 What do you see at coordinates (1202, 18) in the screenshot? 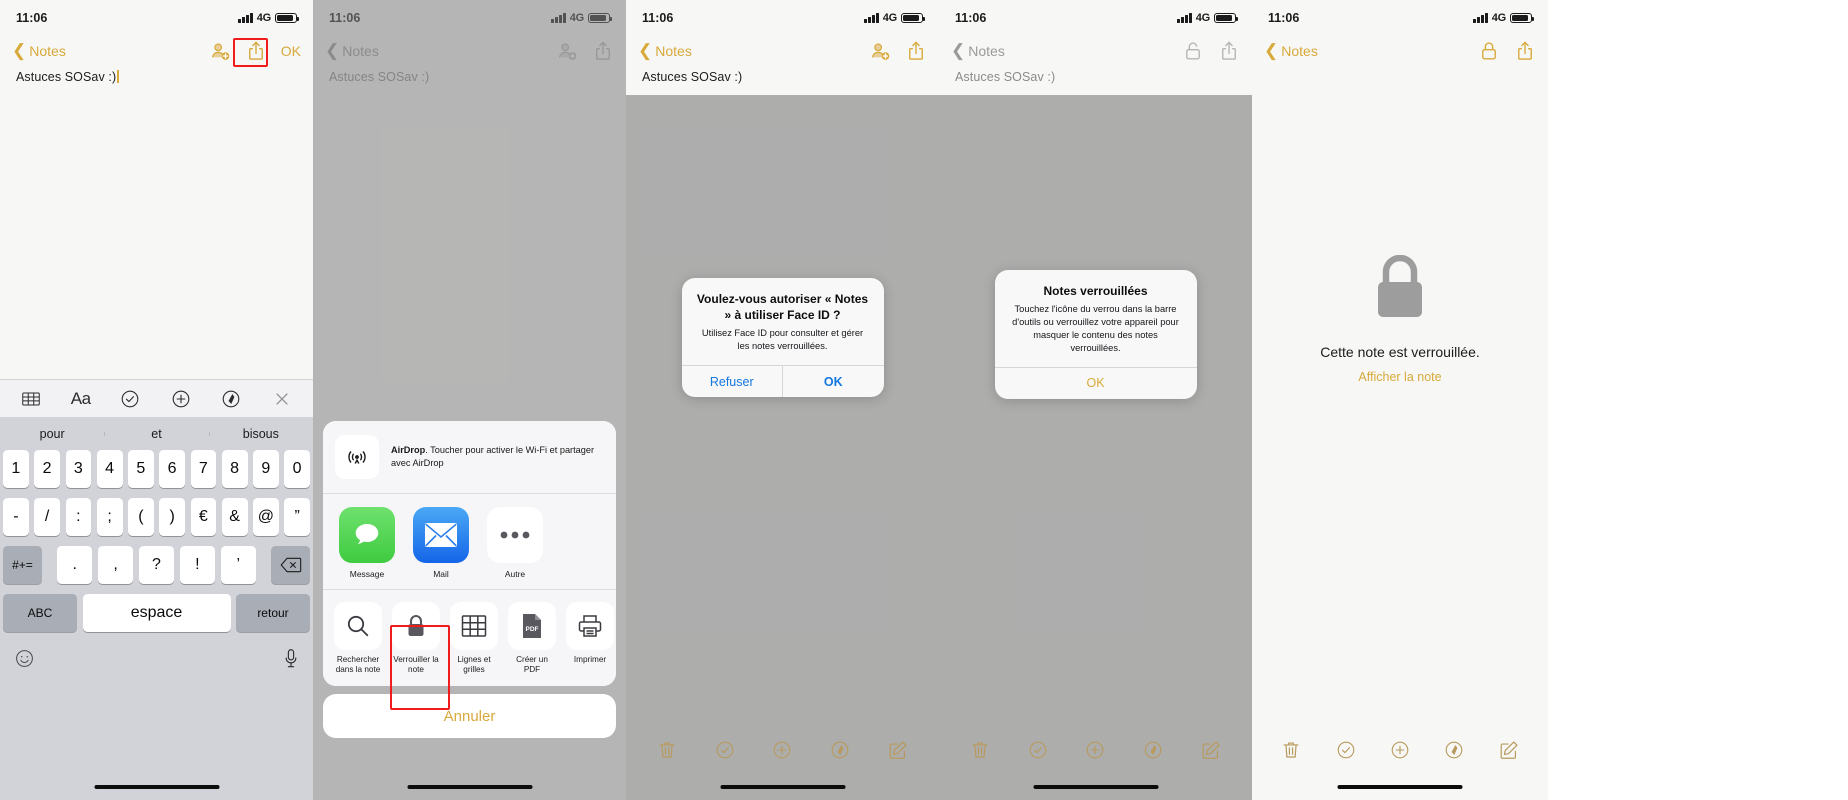
I see `network-type: 4G` at bounding box center [1202, 18].